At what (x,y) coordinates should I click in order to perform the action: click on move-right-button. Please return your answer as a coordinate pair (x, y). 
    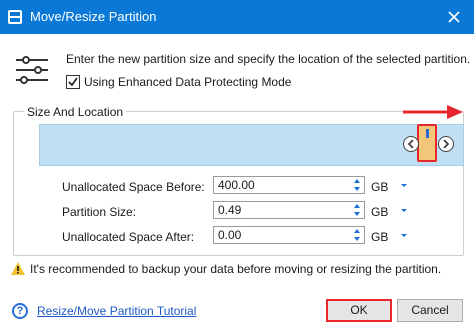
    Looking at the image, I should click on (446, 144).